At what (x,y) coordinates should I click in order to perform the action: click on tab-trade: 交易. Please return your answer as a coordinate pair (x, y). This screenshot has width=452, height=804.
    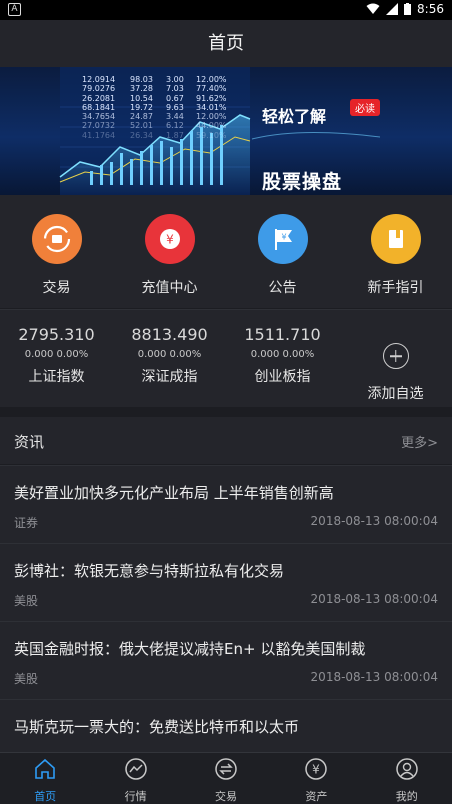
    Looking at the image, I should click on (226, 778).